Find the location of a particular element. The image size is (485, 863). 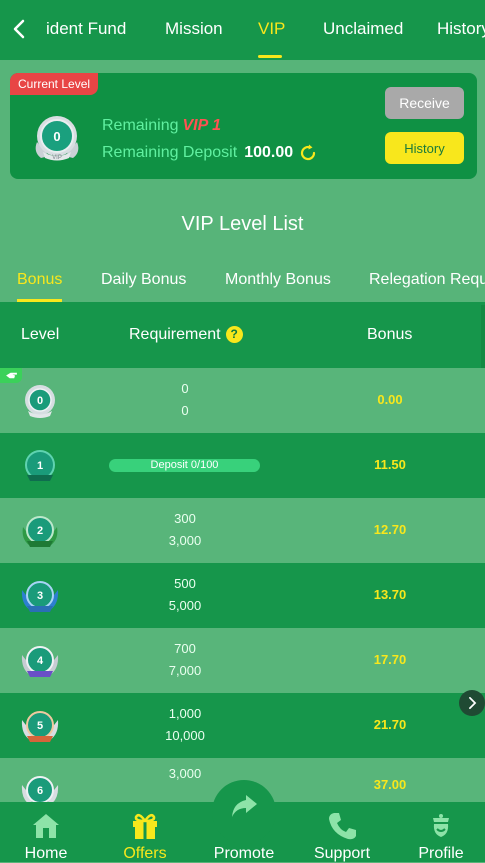

col-requirement-header: Requirement? is located at coordinates (186, 335).